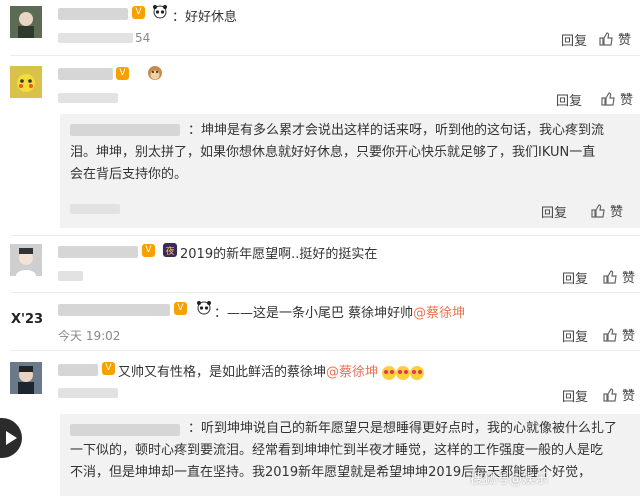 This screenshot has height=496, width=640. Describe the element at coordinates (222, 372) in the screenshot. I see `comment-text-main: 又帅又有性格，是如此鲜活的蔡徐坤` at that location.